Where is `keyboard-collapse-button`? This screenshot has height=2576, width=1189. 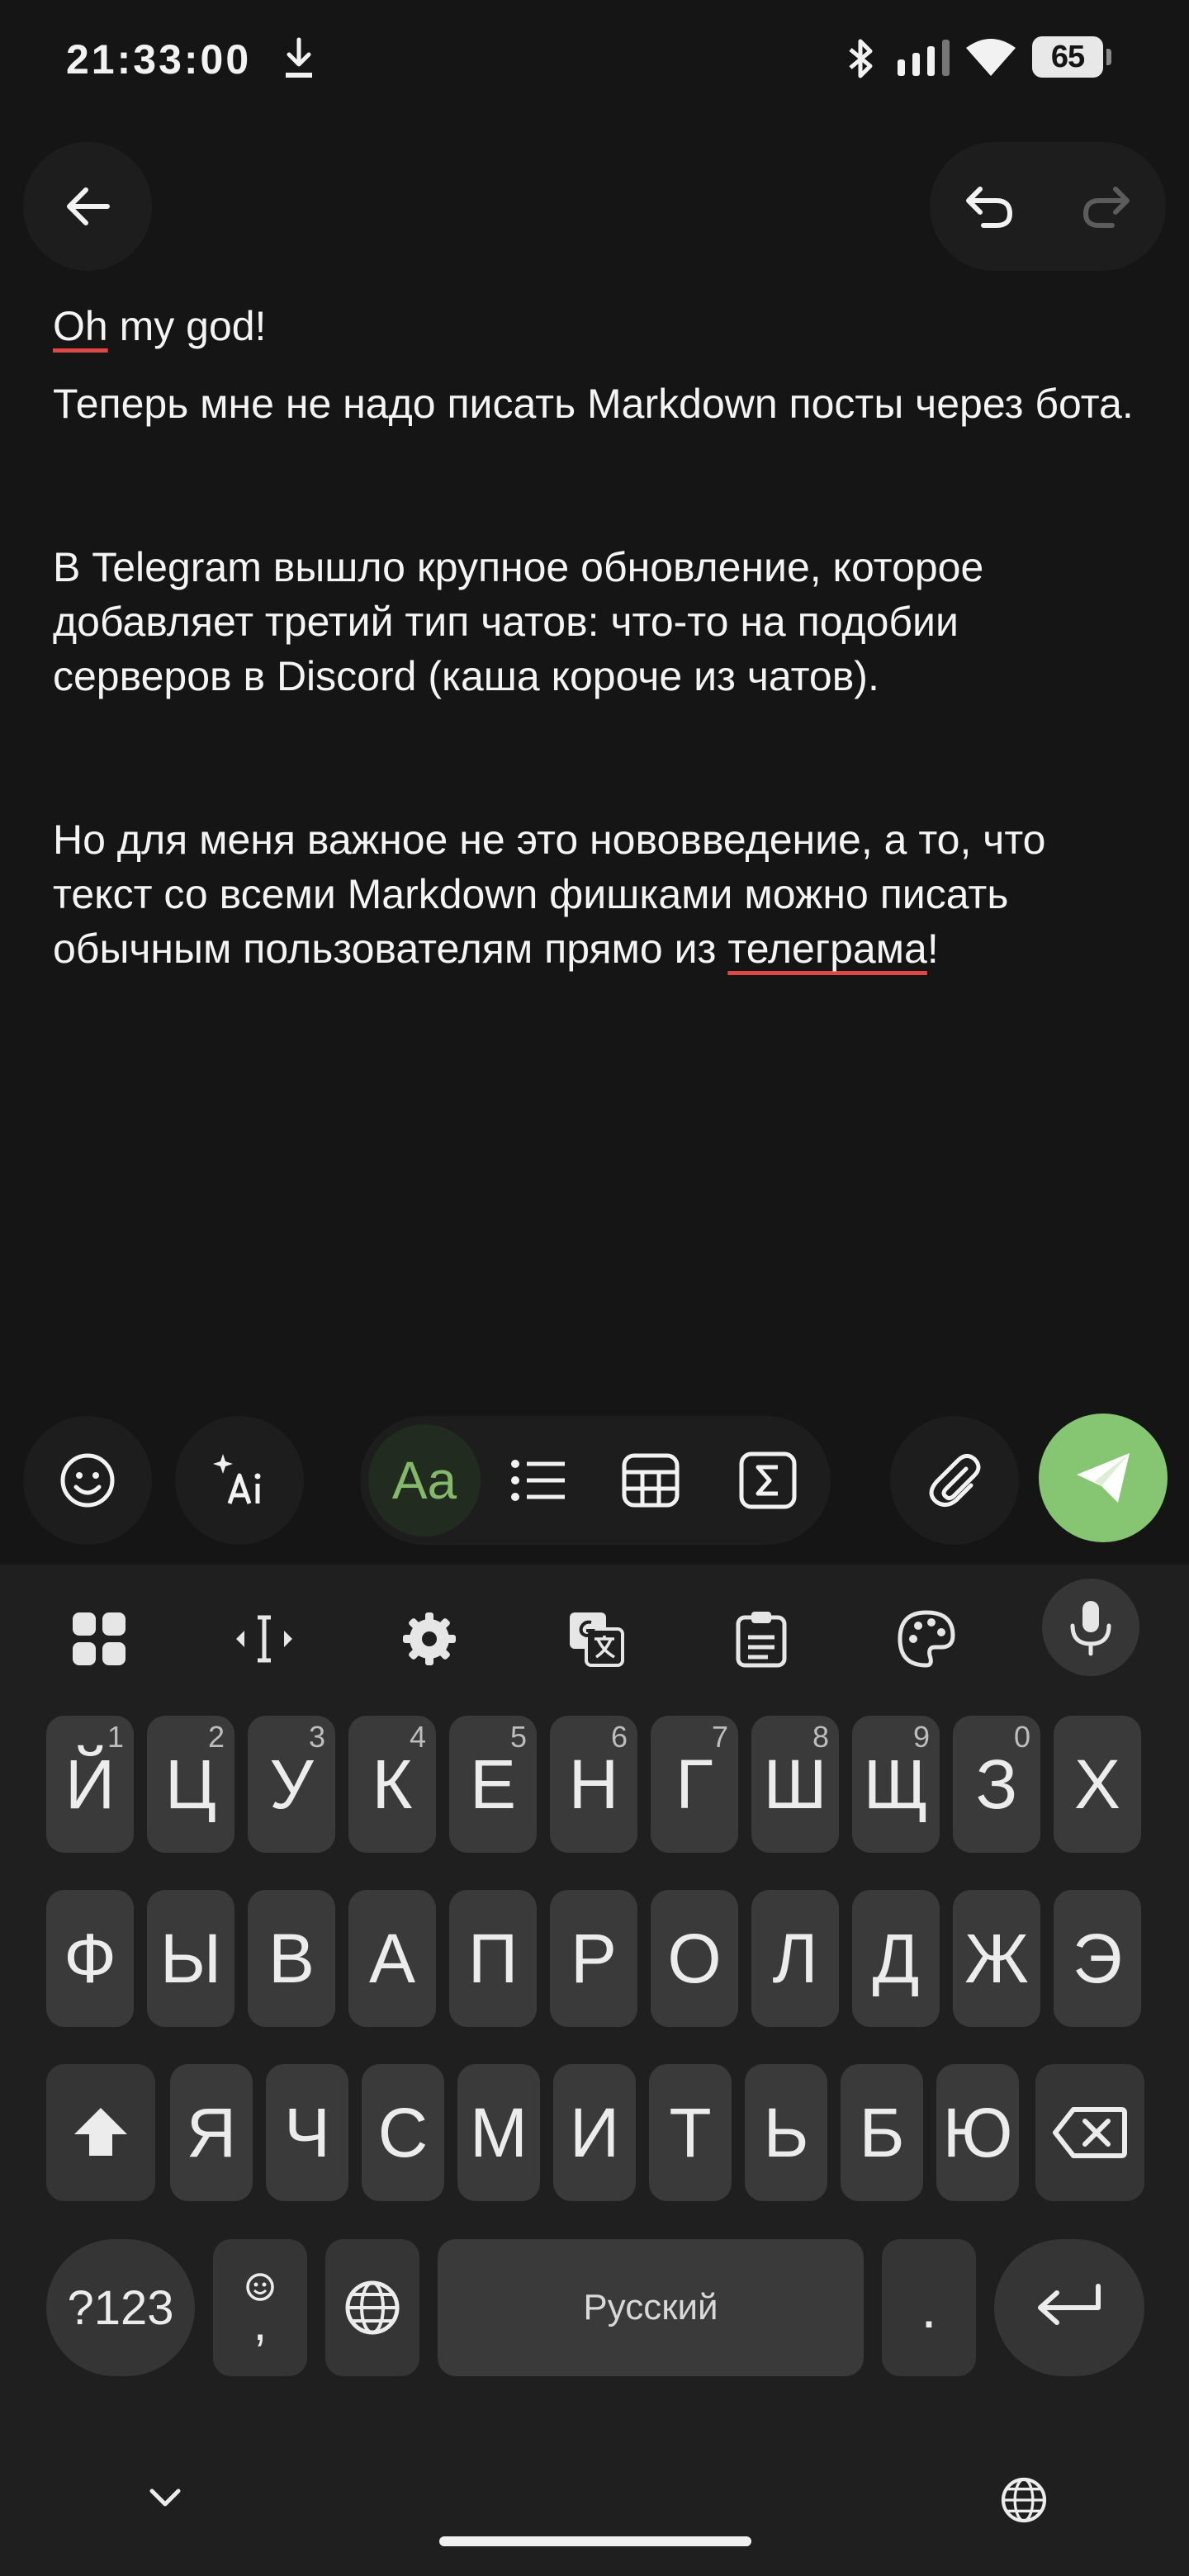
keyboard-collapse-button is located at coordinates (165, 2497).